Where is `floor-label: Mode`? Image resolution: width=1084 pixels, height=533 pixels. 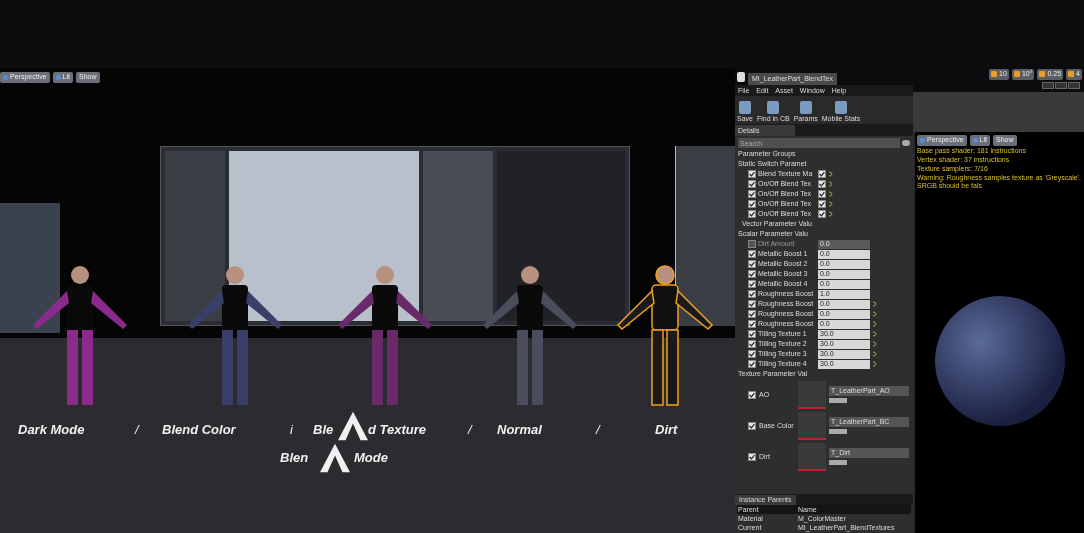 floor-label: Mode is located at coordinates (371, 458).